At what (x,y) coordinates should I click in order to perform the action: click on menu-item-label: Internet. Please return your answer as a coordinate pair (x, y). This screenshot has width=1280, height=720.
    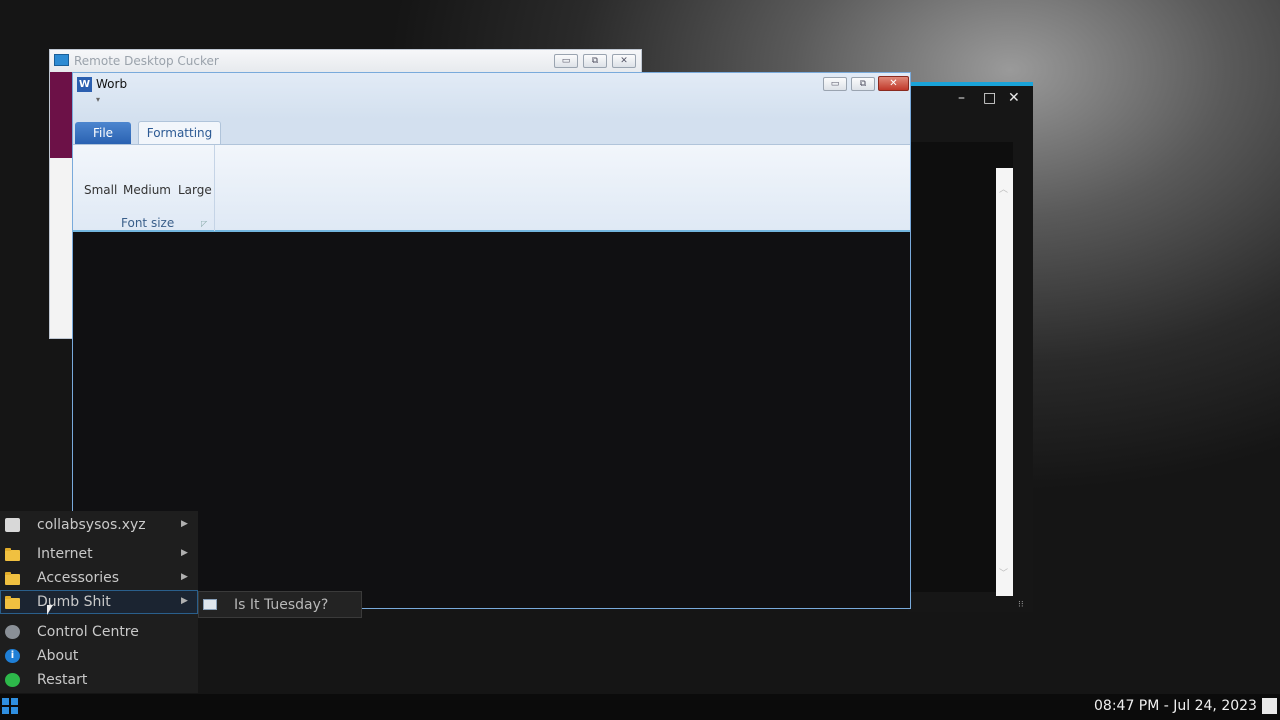
    Looking at the image, I should click on (65, 554).